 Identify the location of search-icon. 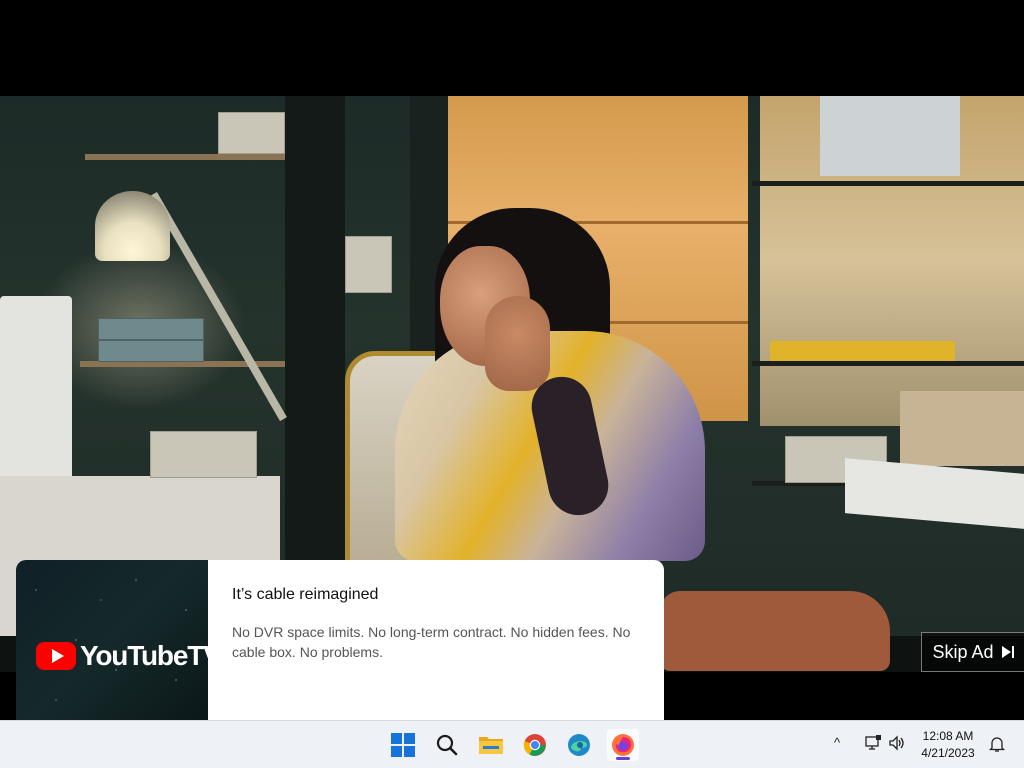
(447, 745).